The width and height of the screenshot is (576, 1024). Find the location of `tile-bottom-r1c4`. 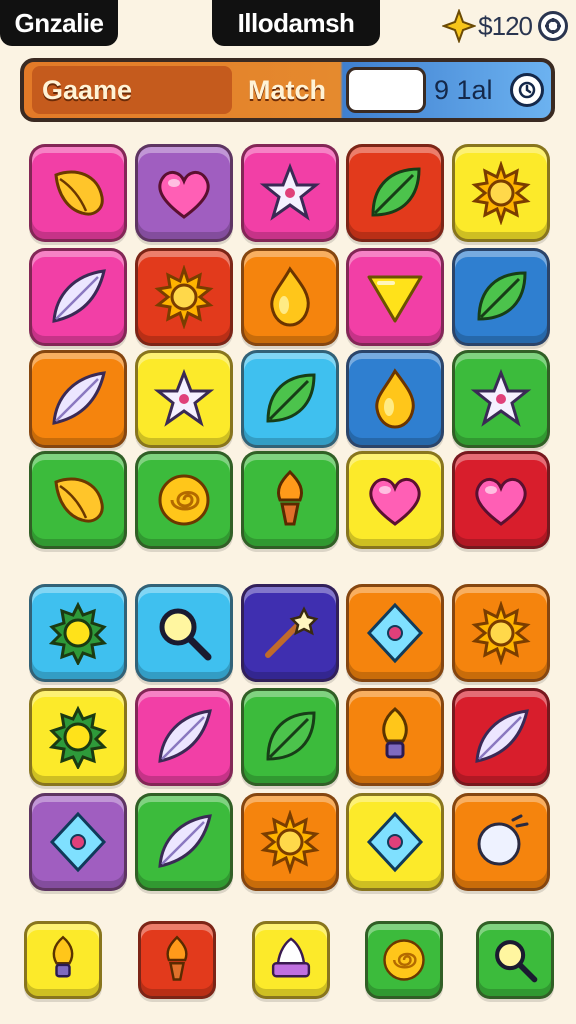

tile-bottom-r1c4 is located at coordinates (395, 633).